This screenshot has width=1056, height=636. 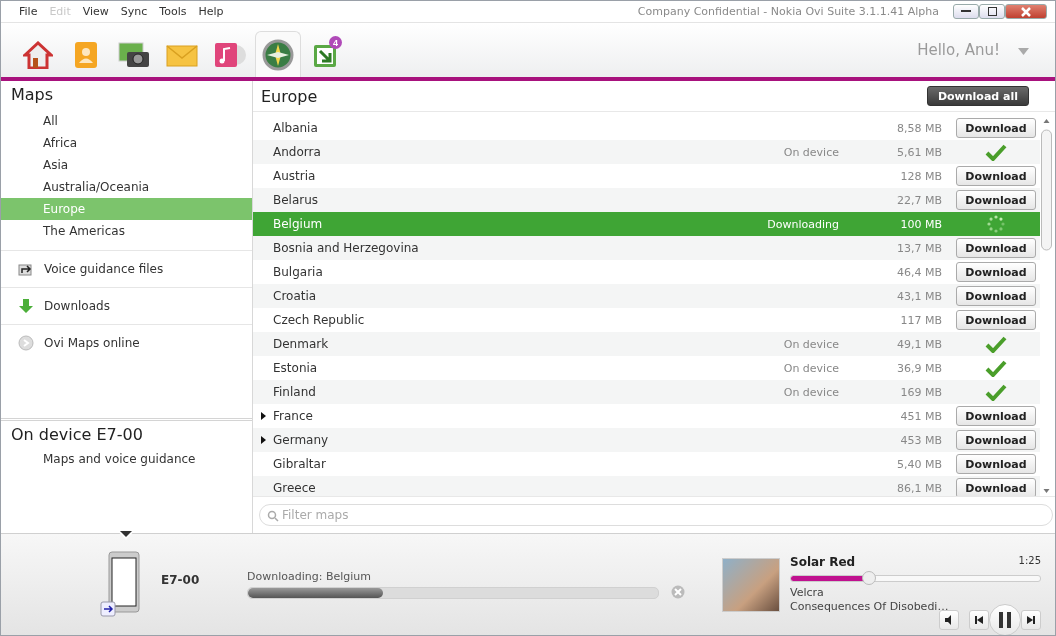 What do you see at coordinates (77, 435) in the screenshot?
I see `device-title: On device E7-00` at bounding box center [77, 435].